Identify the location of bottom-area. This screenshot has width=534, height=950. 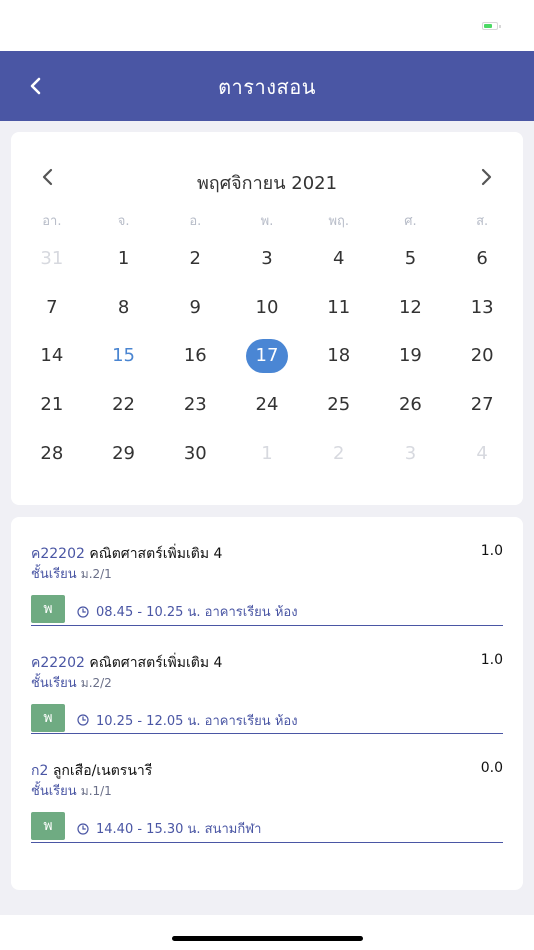
(267, 932).